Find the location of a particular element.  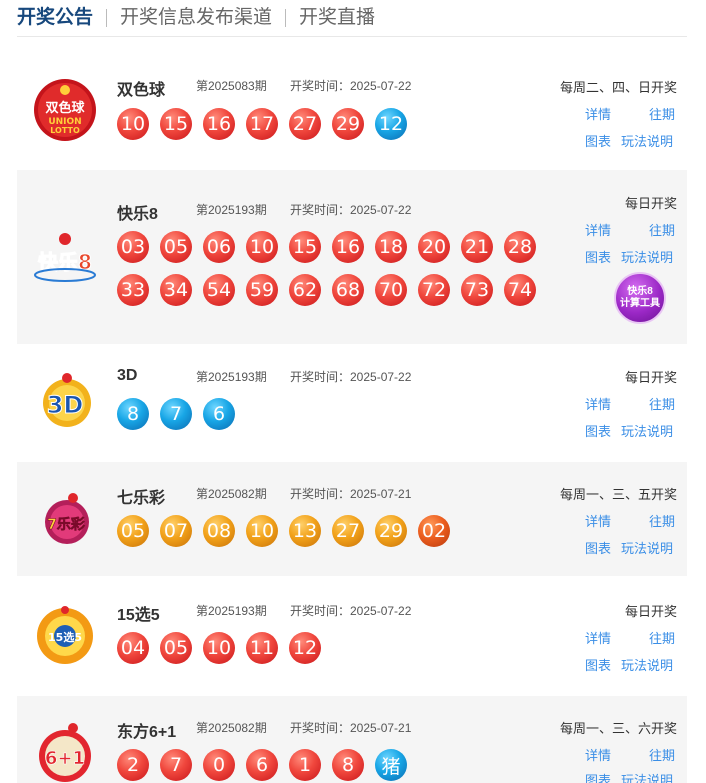

blue-ball: 12 is located at coordinates (391, 124).